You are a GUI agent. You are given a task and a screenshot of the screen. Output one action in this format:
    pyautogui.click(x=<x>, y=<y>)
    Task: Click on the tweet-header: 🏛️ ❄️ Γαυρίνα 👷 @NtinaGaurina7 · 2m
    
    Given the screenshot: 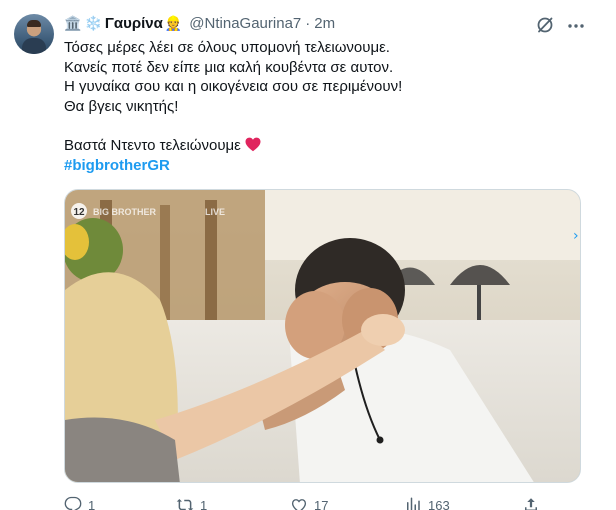 What is the action you would take?
    pyautogui.click(x=199, y=23)
    